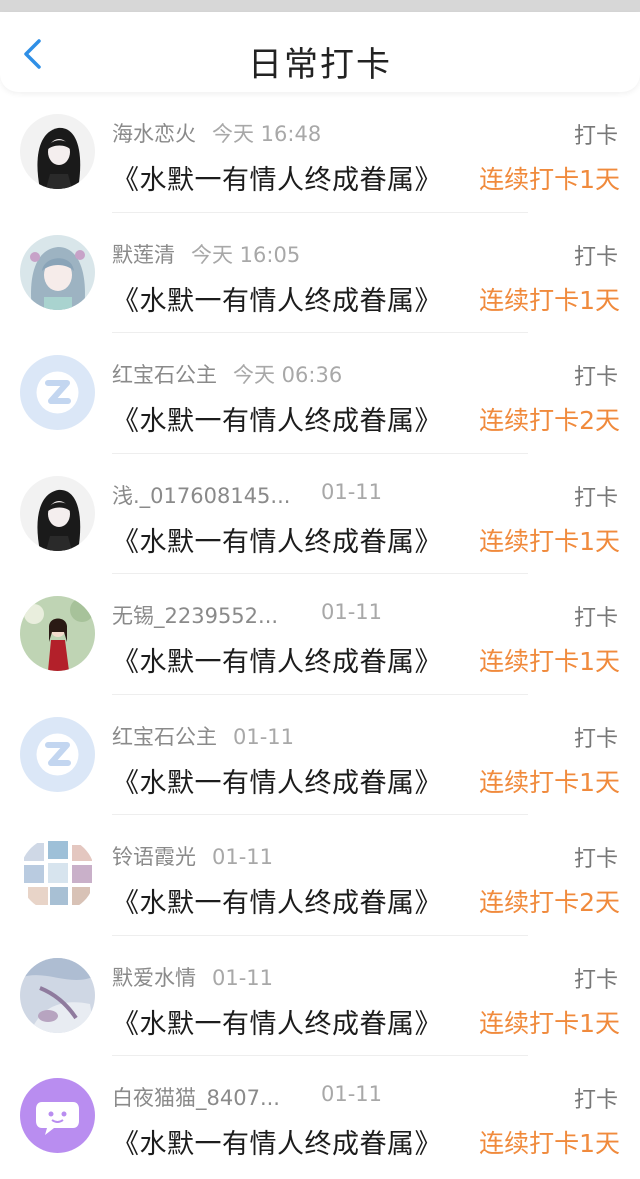 Image resolution: width=640 pixels, height=1179 pixels. I want to click on checkin-time: 今天 16:05, so click(246, 254).